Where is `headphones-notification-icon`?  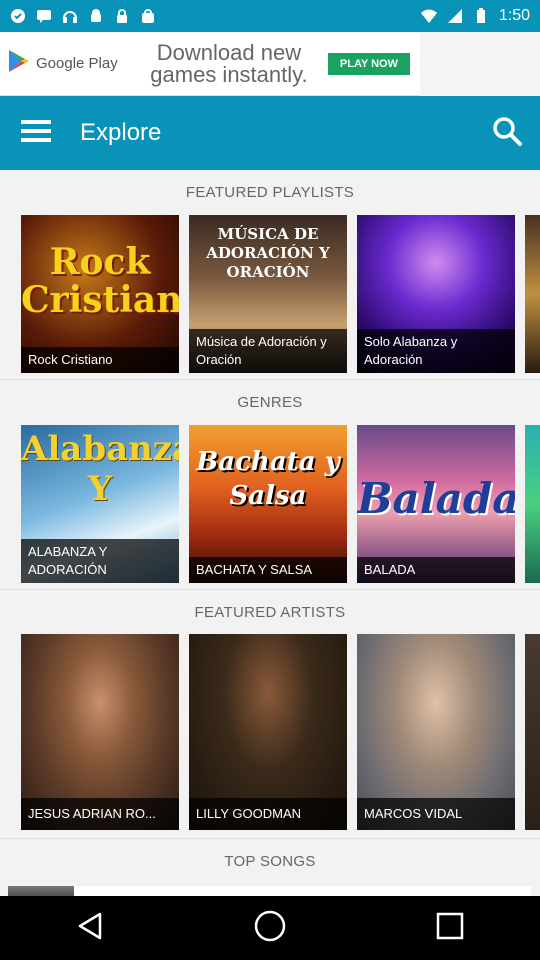 headphones-notification-icon is located at coordinates (70, 16).